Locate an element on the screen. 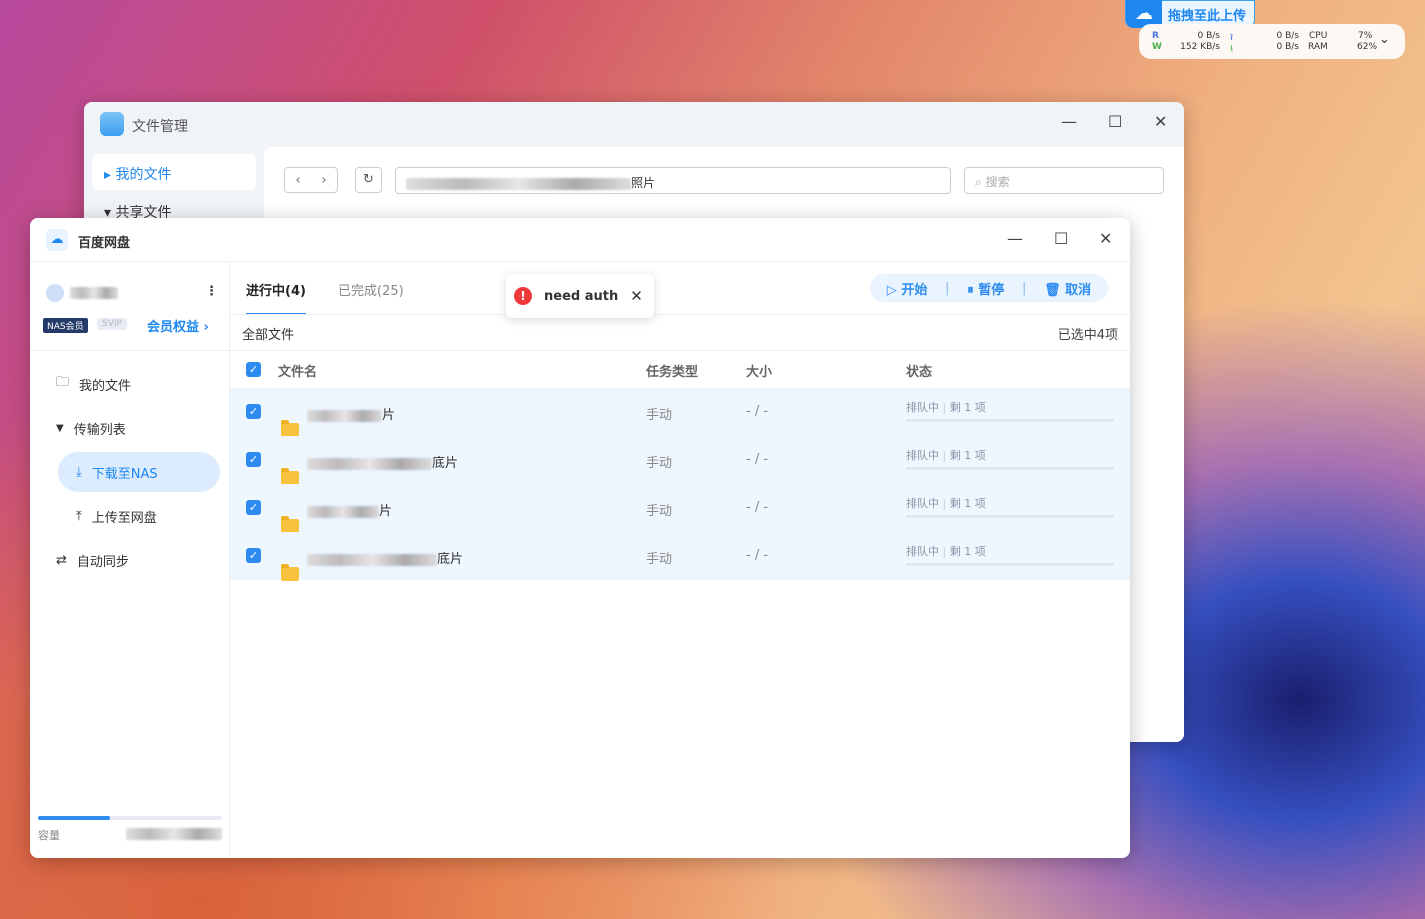 The height and width of the screenshot is (919, 1425). window-title: 文件管理 is located at coordinates (160, 127).